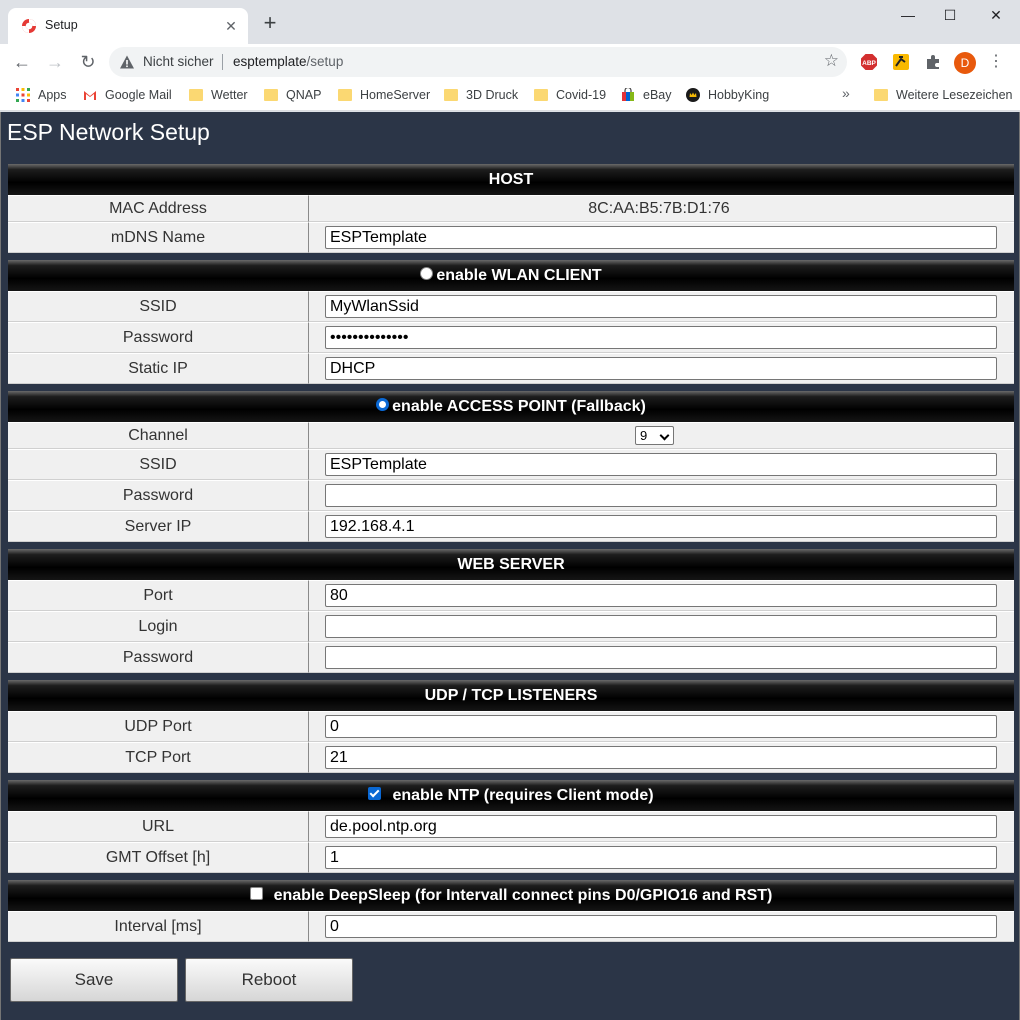  I want to click on mdns-name-input: ESPTemplate, so click(661, 237).